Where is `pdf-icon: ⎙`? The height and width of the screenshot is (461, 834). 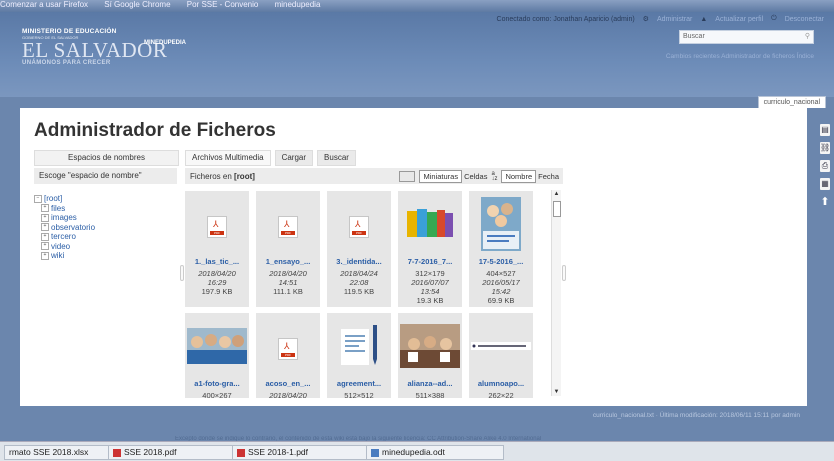 pdf-icon: ⎙ is located at coordinates (825, 166).